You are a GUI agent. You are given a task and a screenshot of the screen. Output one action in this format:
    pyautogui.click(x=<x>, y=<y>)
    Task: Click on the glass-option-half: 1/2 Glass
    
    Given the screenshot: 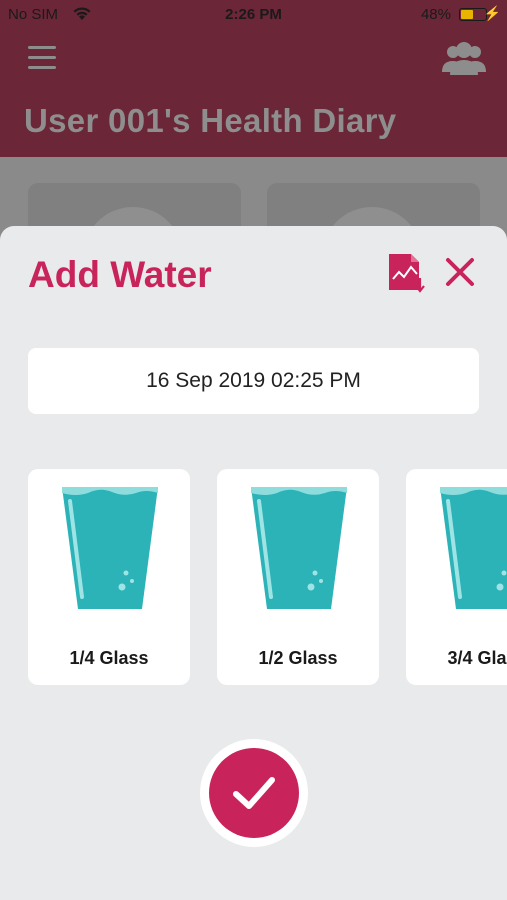 What is the action you would take?
    pyautogui.click(x=298, y=577)
    